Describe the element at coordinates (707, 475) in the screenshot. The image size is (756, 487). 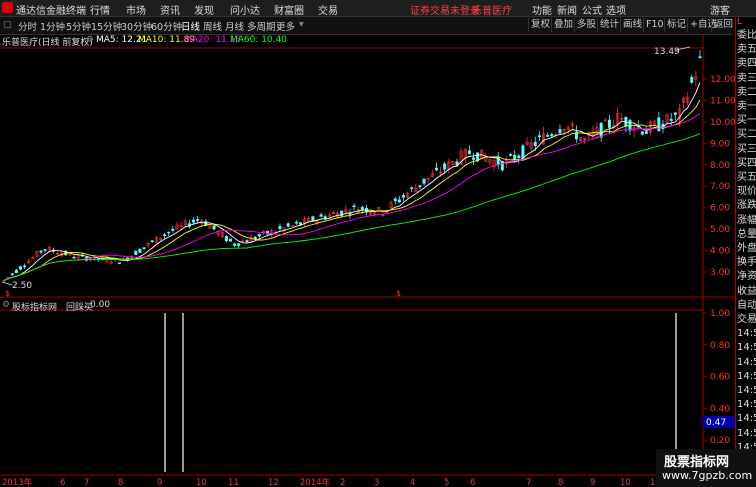
I see `watermark-url: www.7gpzb.com` at that location.